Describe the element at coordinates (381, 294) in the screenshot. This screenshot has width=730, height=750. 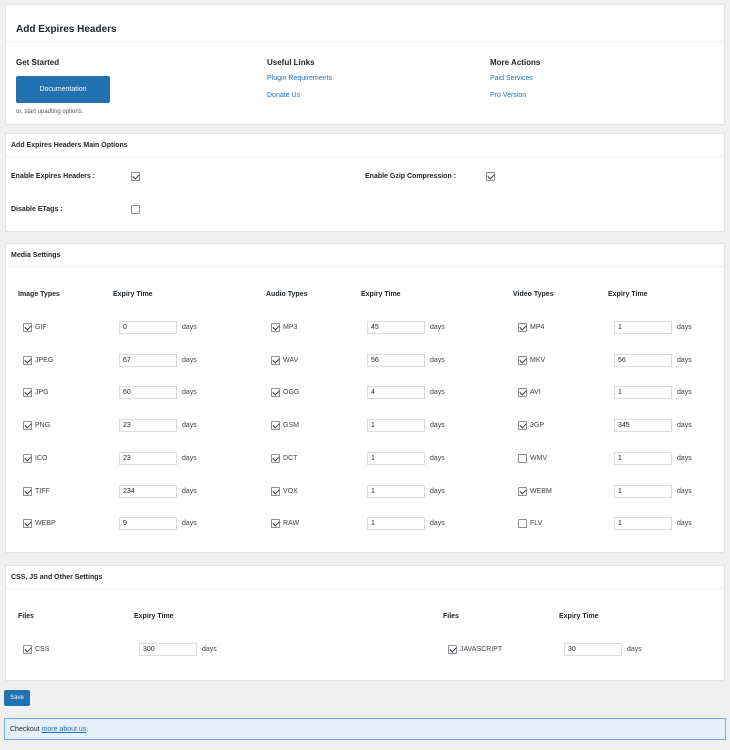
I see `audio-types-expiry-header: Expiry Time` at that location.